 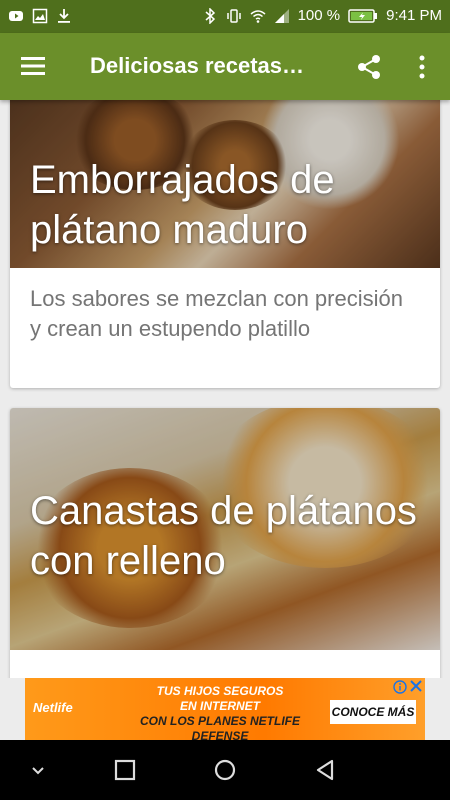 I want to click on back-icon, so click(x=325, y=770).